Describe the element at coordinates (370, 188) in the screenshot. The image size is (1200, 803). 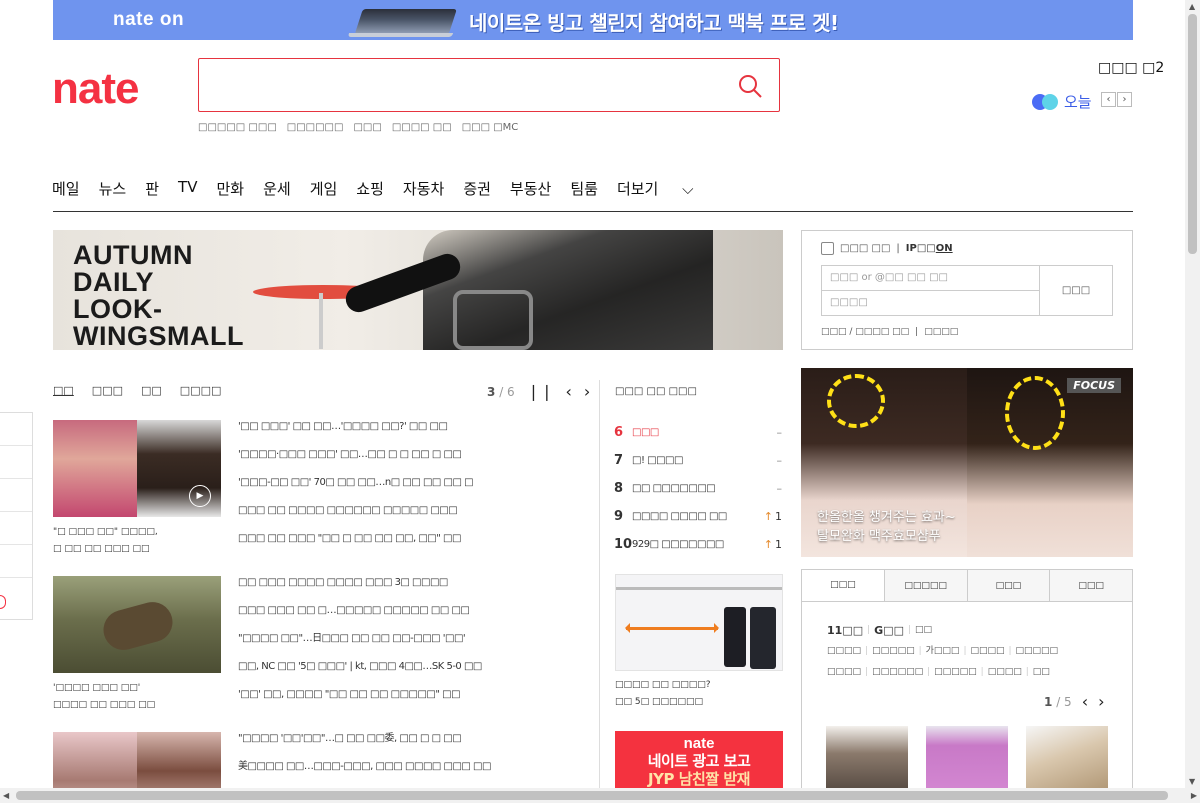
I see `nav-item-shopping: 쇼핑` at that location.